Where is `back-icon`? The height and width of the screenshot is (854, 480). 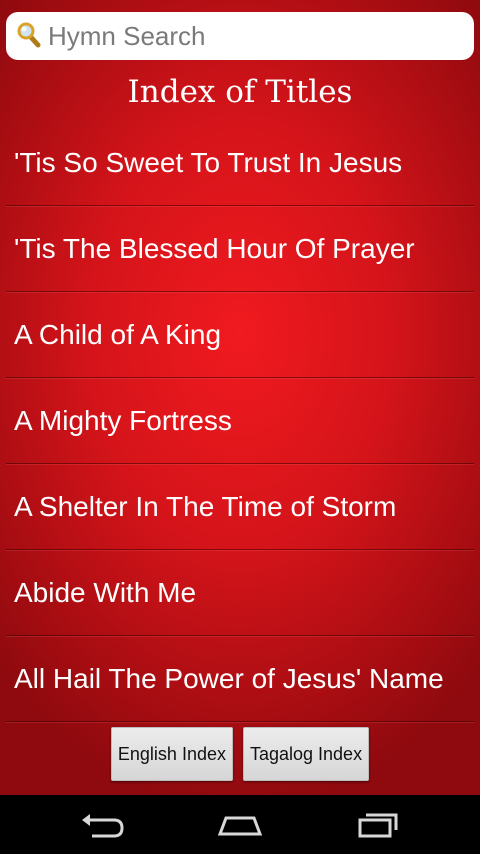
back-icon is located at coordinates (102, 825).